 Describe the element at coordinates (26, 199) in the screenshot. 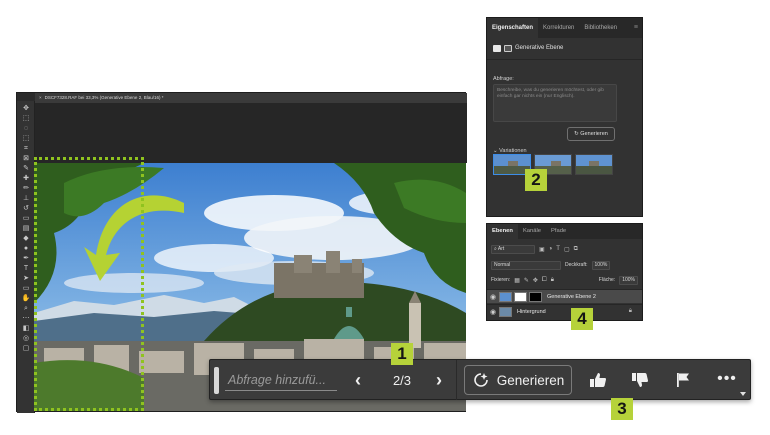

I see `clone-stamp-icon: ⊥` at that location.